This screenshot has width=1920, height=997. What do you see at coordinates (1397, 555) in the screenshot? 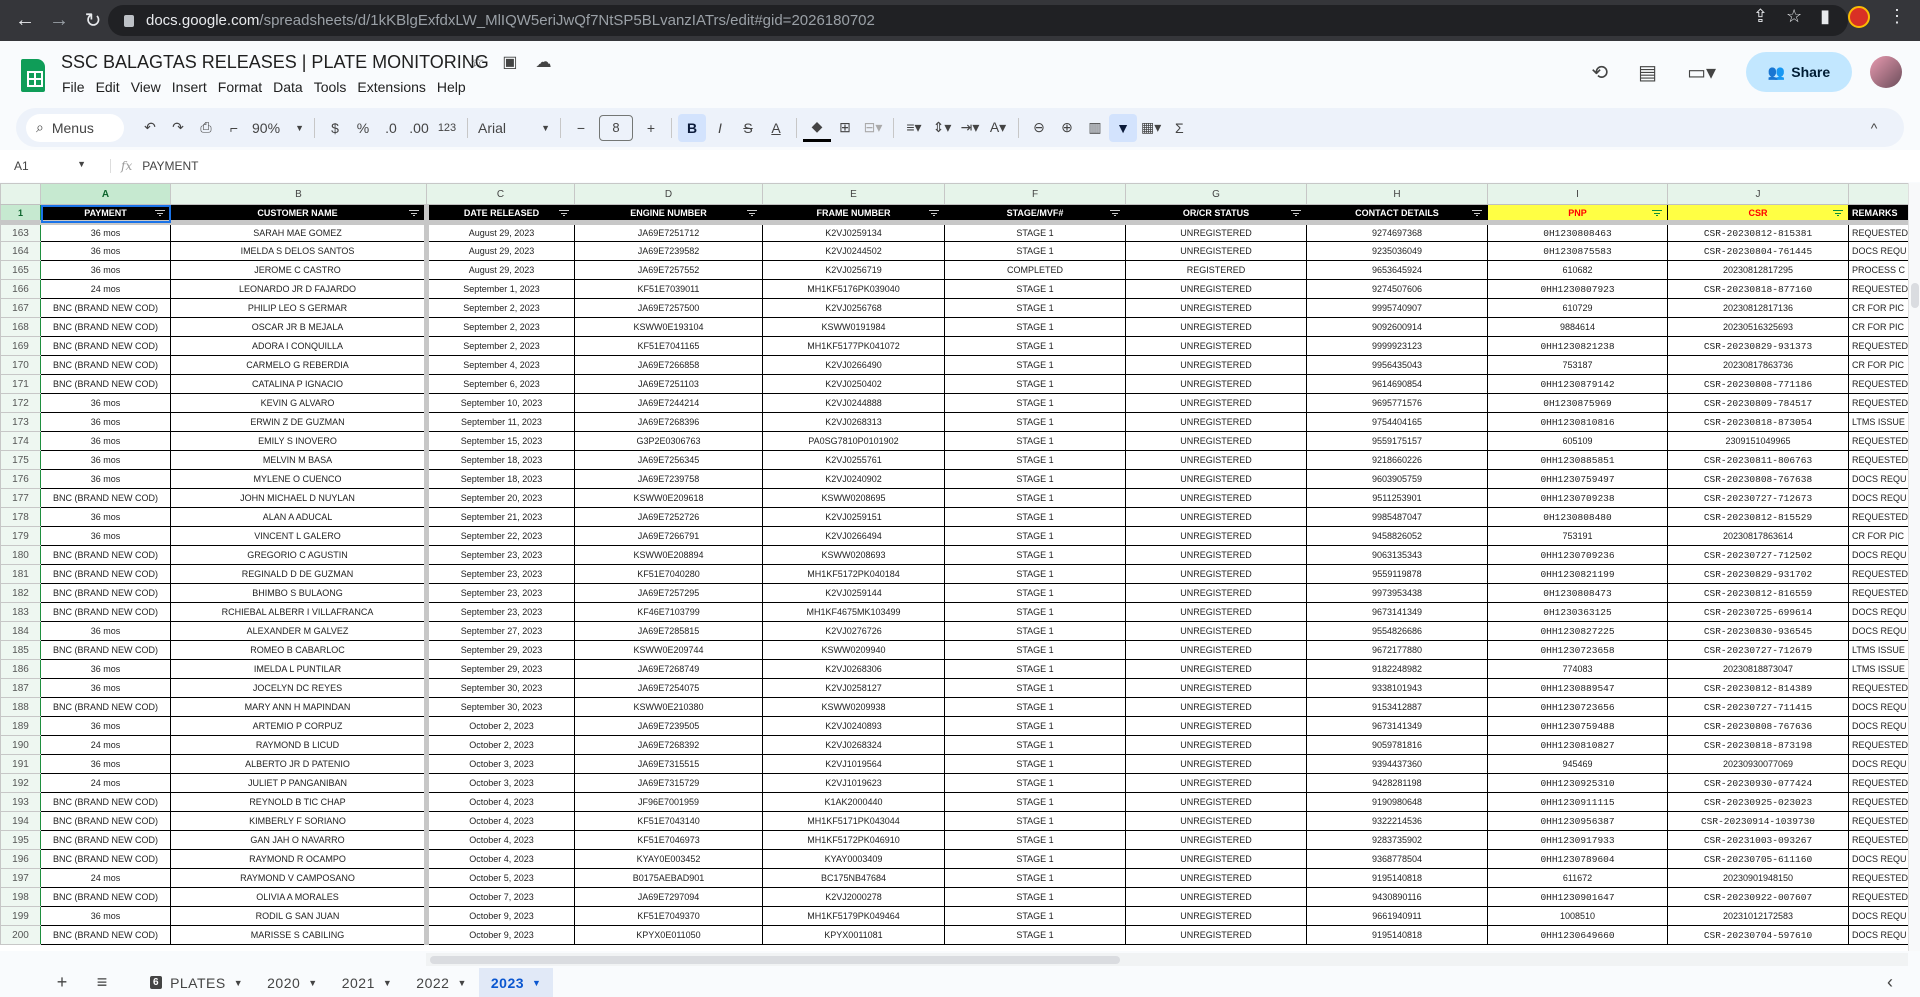
I see `table-cell: 9063135343` at bounding box center [1397, 555].